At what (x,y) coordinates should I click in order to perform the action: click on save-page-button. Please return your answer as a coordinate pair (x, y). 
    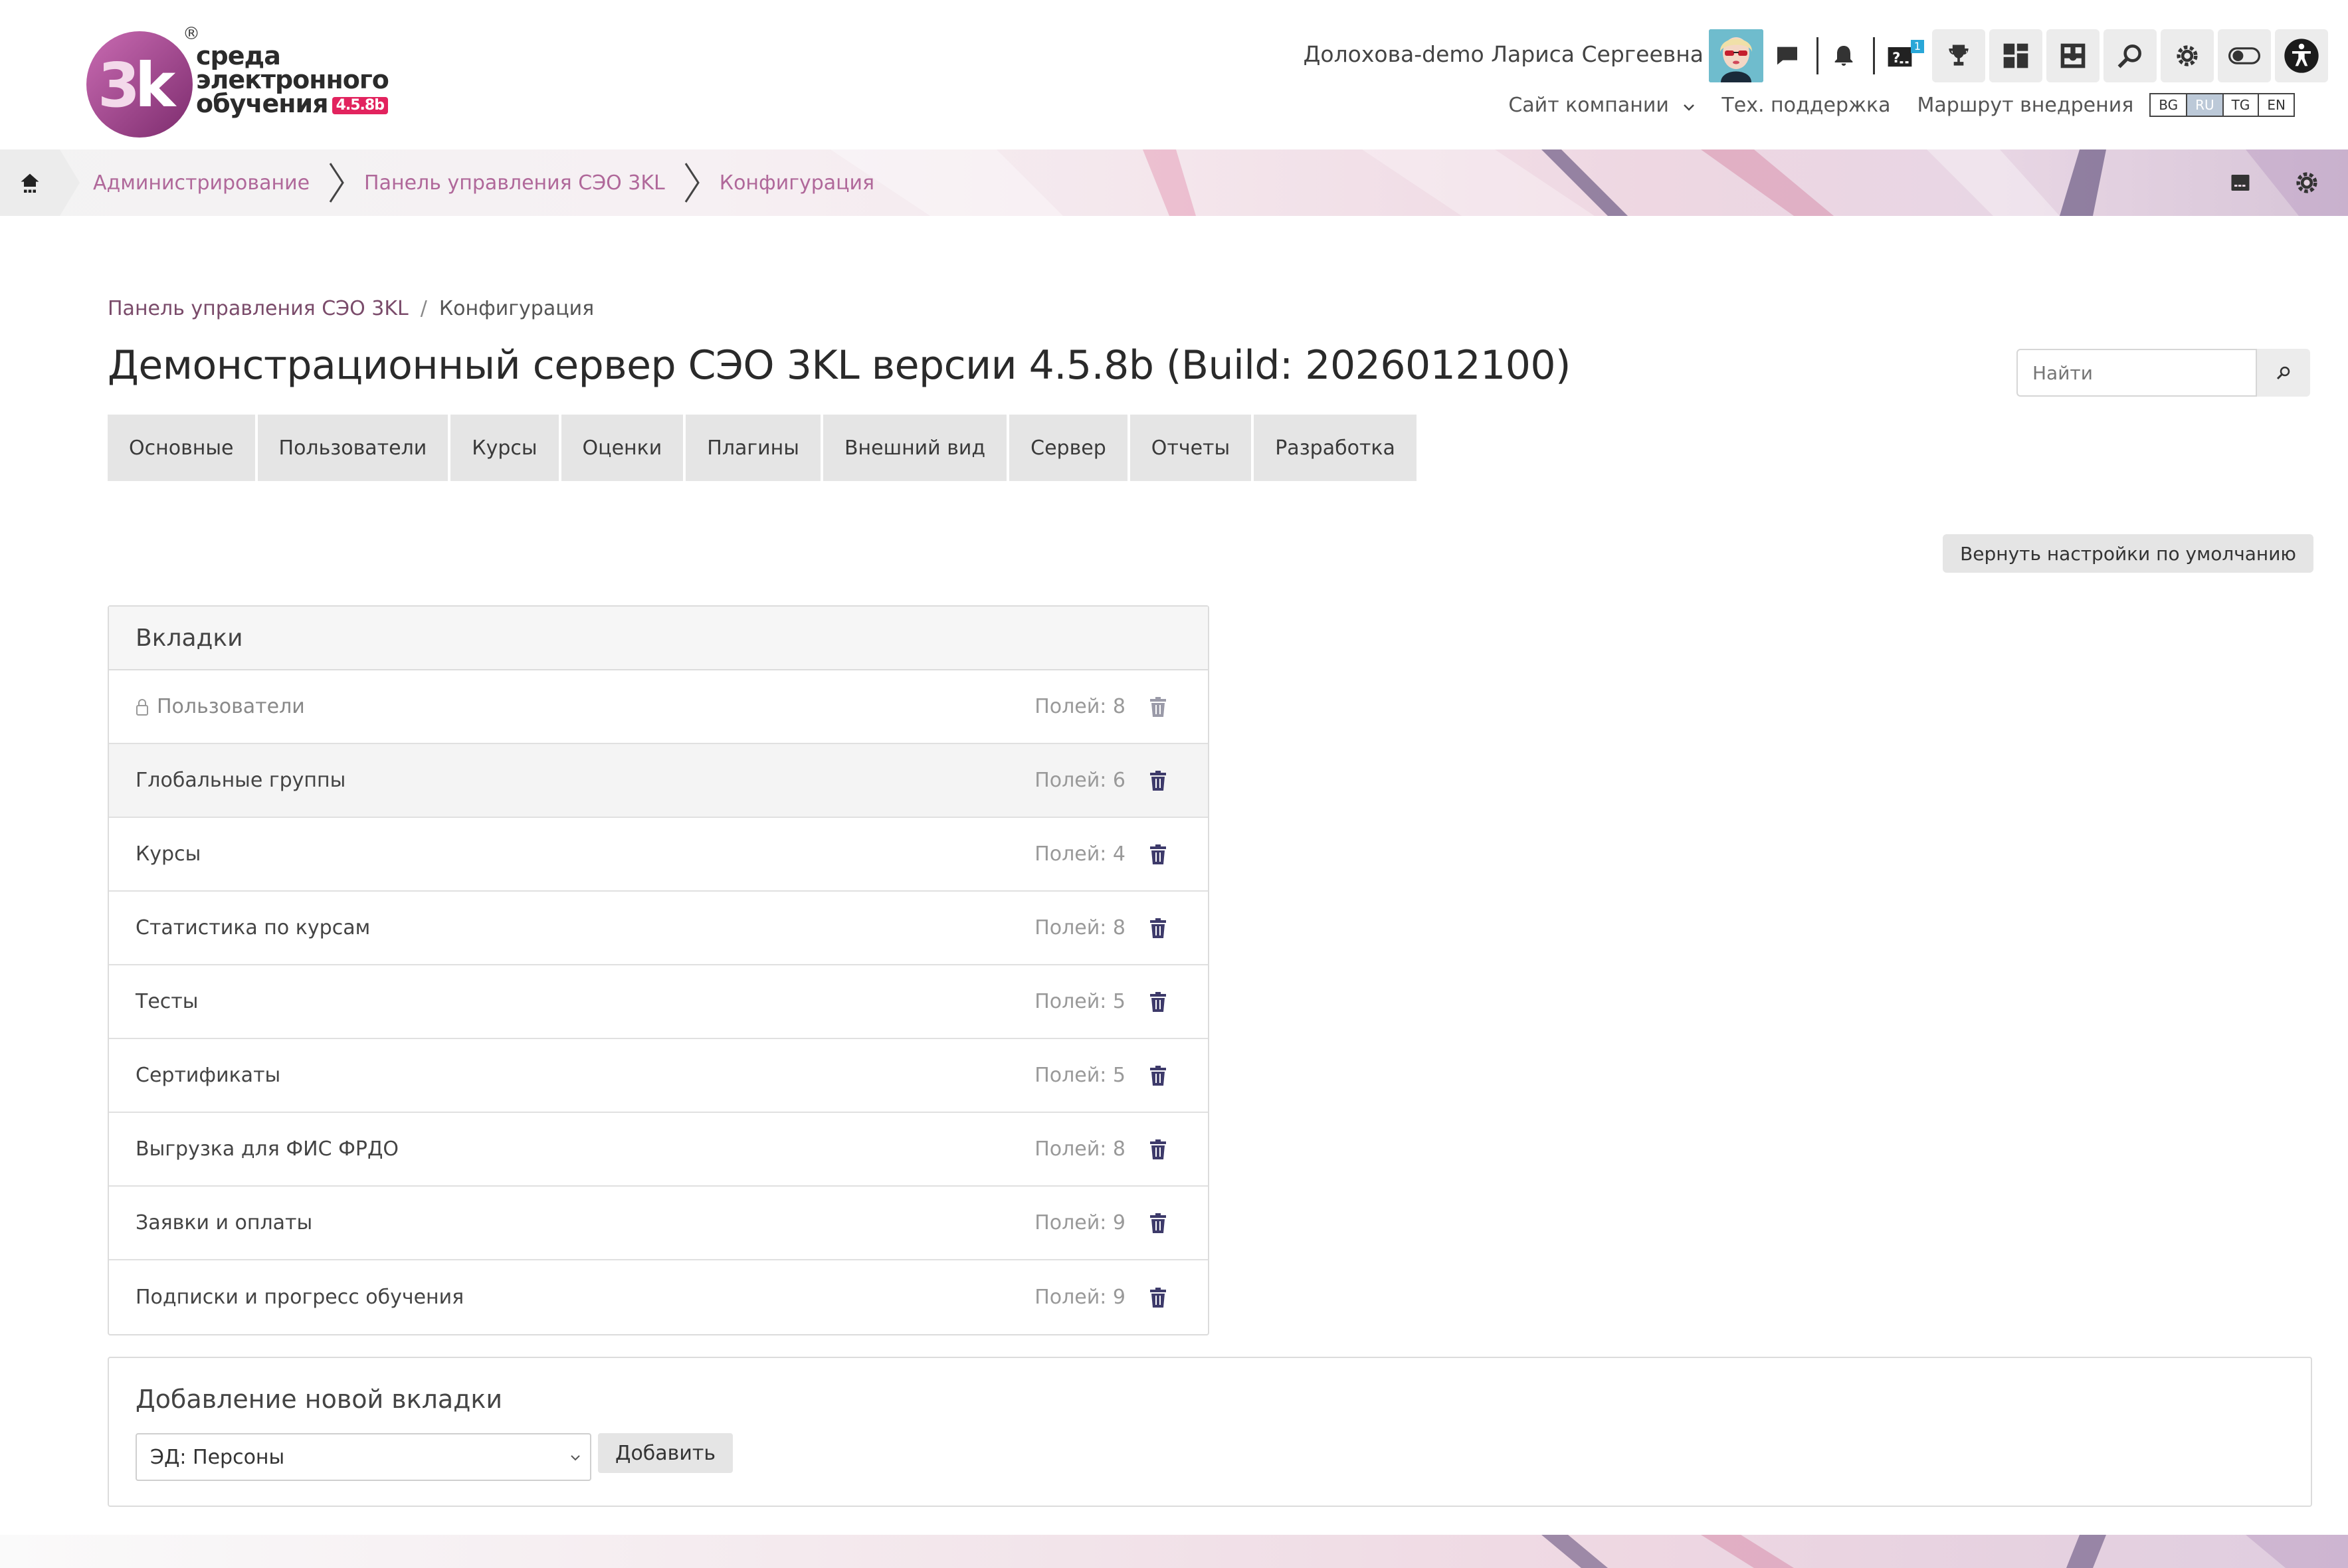
    Looking at the image, I should click on (2240, 183).